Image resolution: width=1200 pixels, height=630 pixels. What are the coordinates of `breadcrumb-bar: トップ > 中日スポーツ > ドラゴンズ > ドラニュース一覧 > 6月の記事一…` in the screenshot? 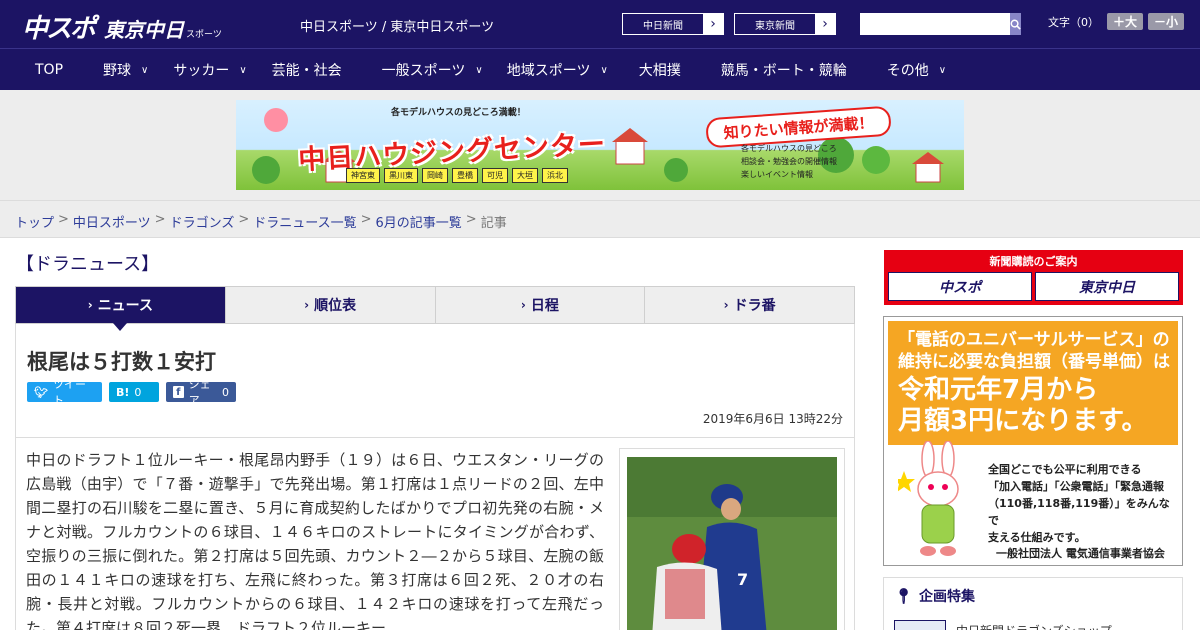 It's located at (600, 219).